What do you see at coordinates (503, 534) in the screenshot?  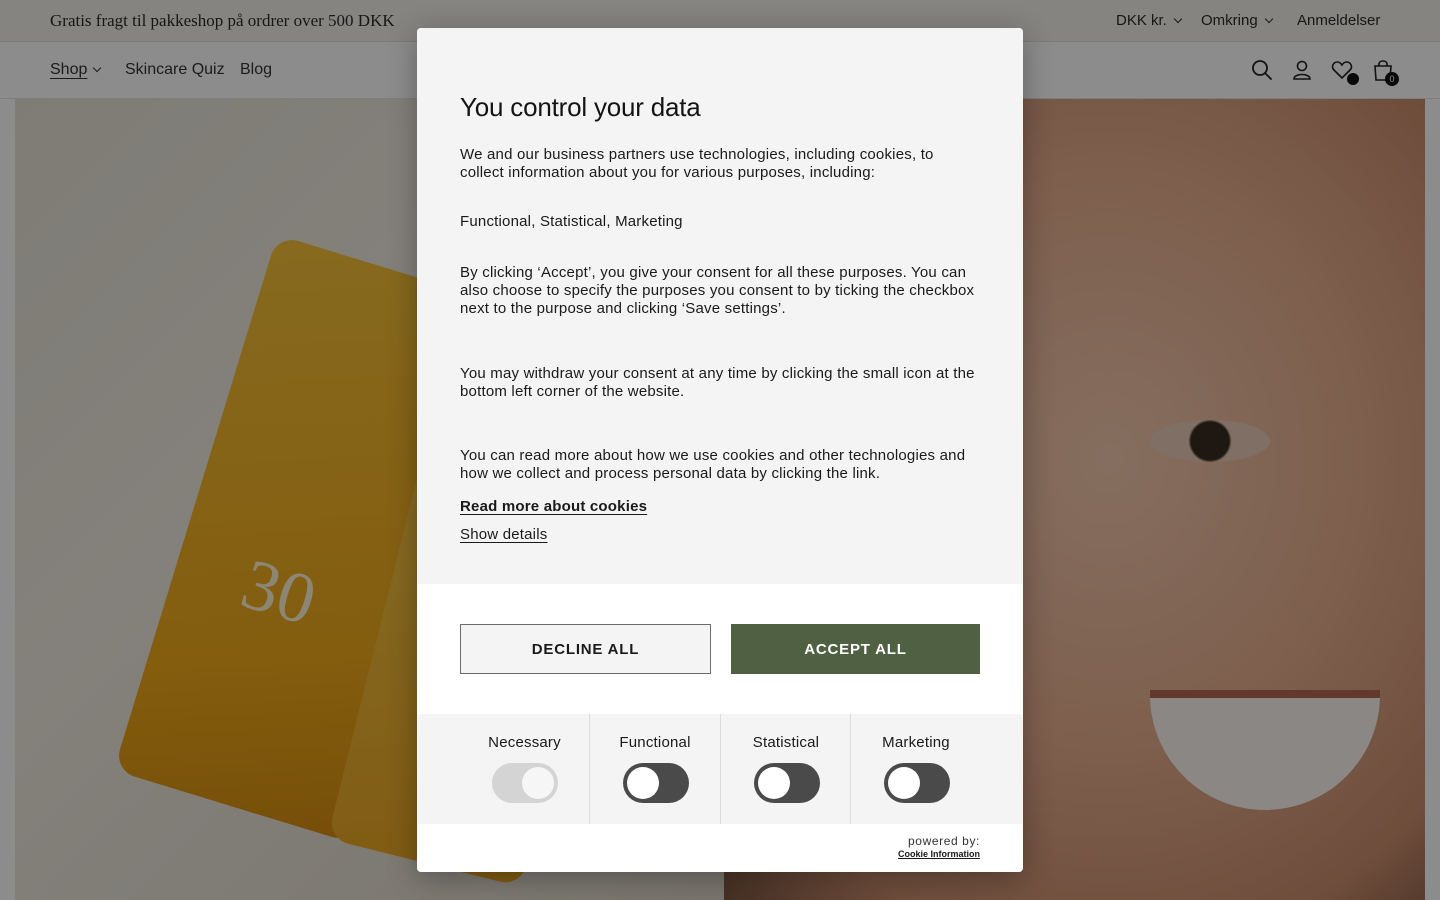 I see `show-details-link: Show details` at bounding box center [503, 534].